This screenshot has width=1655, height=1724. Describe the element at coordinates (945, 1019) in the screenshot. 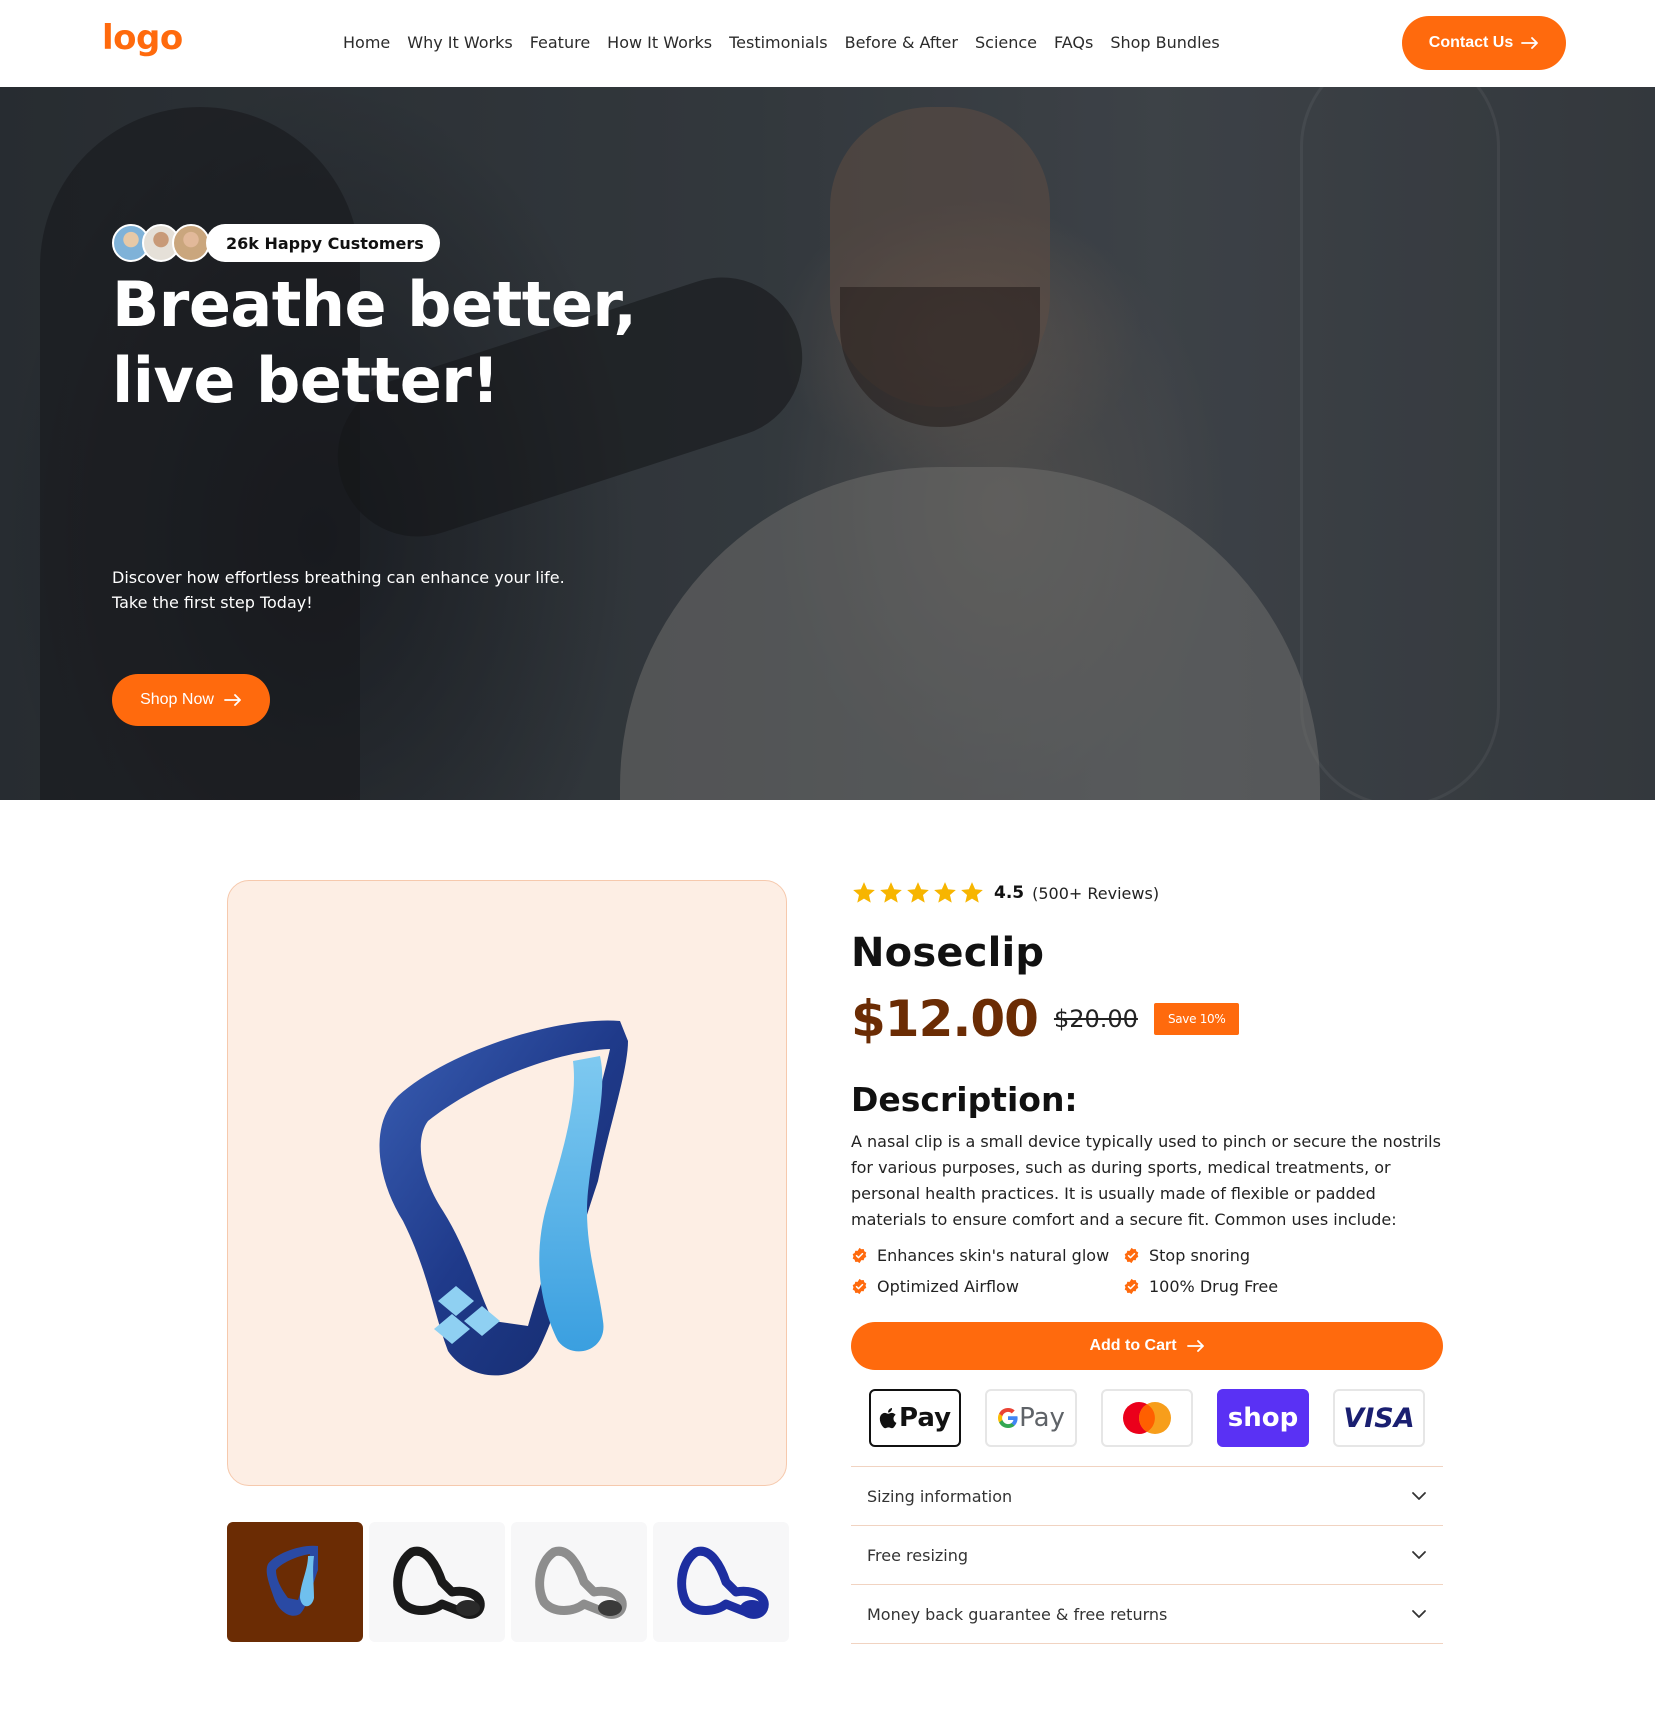

I see `current-price: $12.00` at that location.